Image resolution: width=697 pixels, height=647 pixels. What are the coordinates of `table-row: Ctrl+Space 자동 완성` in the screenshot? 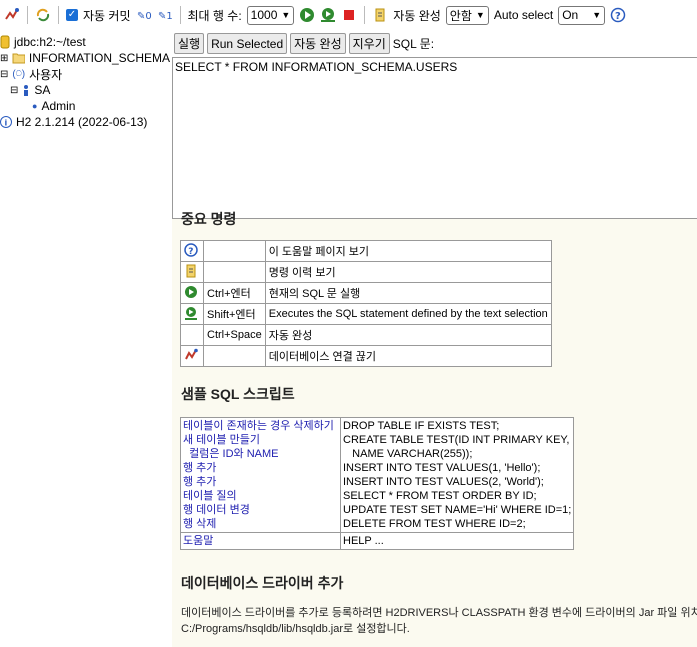 It's located at (366, 335).